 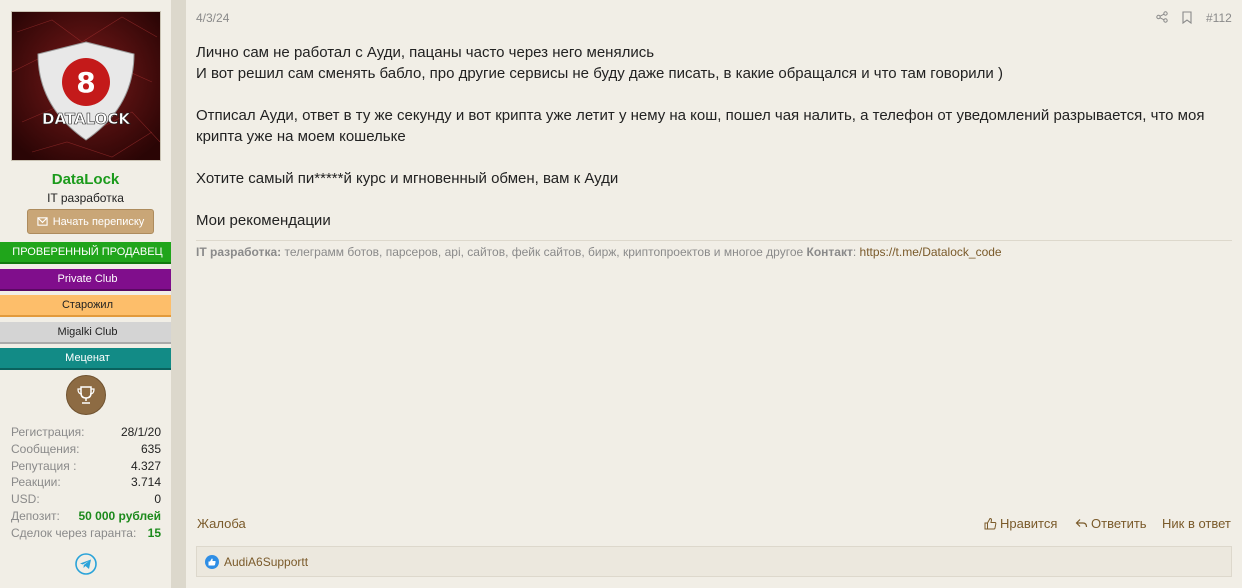 I want to click on reply-button: Ответить, so click(x=1111, y=523).